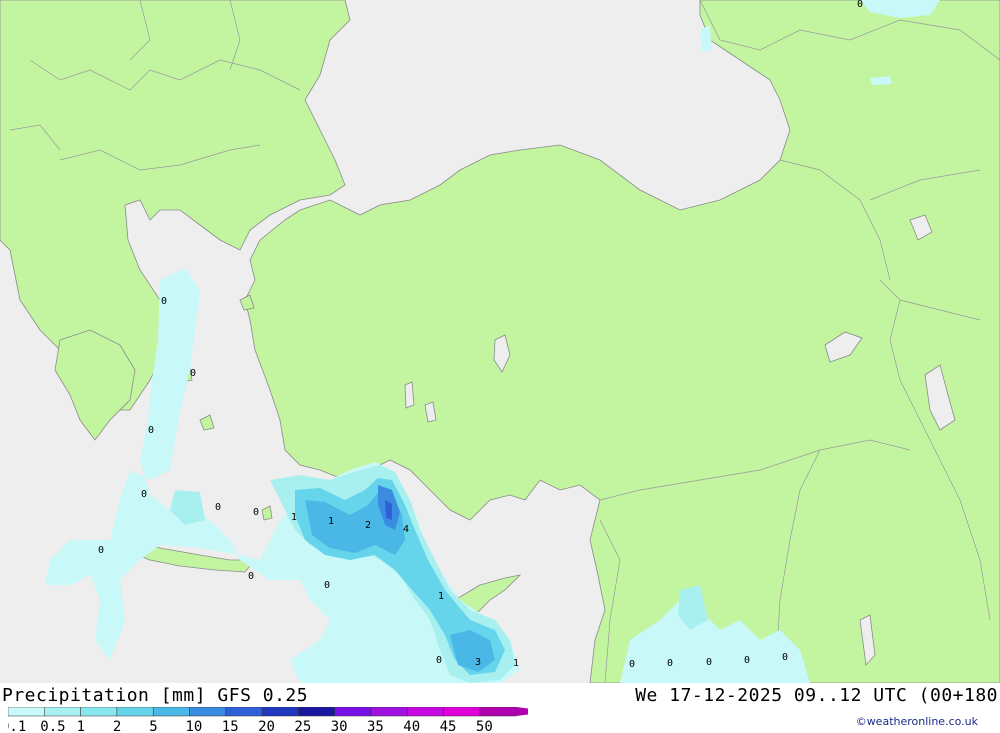 This screenshot has height=733, width=1000. Describe the element at coordinates (816, 695) in the screenshot. I see `valid-time: We 17-12-2025 09..12 UTC (00+180` at that location.